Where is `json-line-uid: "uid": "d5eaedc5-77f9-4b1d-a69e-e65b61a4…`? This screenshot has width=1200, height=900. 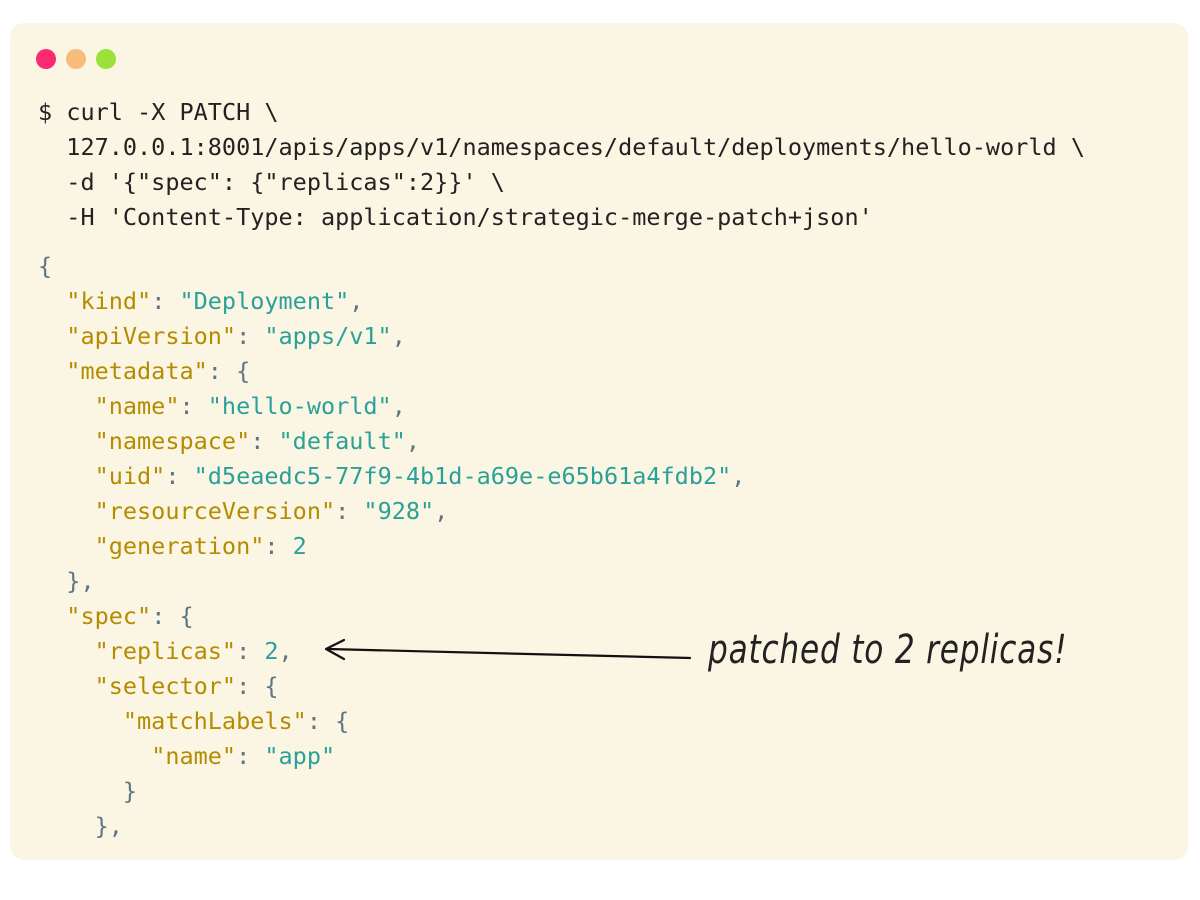 json-line-uid: "uid": "d5eaedc5-77f9-4b1d-a69e-e65b61a4… is located at coordinates (420, 476).